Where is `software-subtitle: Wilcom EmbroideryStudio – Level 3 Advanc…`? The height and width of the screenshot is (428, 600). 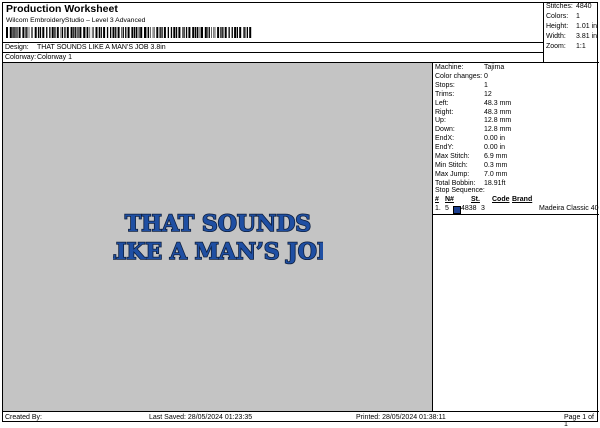 software-subtitle: Wilcom EmbroideryStudio – Level 3 Advanc… is located at coordinates (76, 20).